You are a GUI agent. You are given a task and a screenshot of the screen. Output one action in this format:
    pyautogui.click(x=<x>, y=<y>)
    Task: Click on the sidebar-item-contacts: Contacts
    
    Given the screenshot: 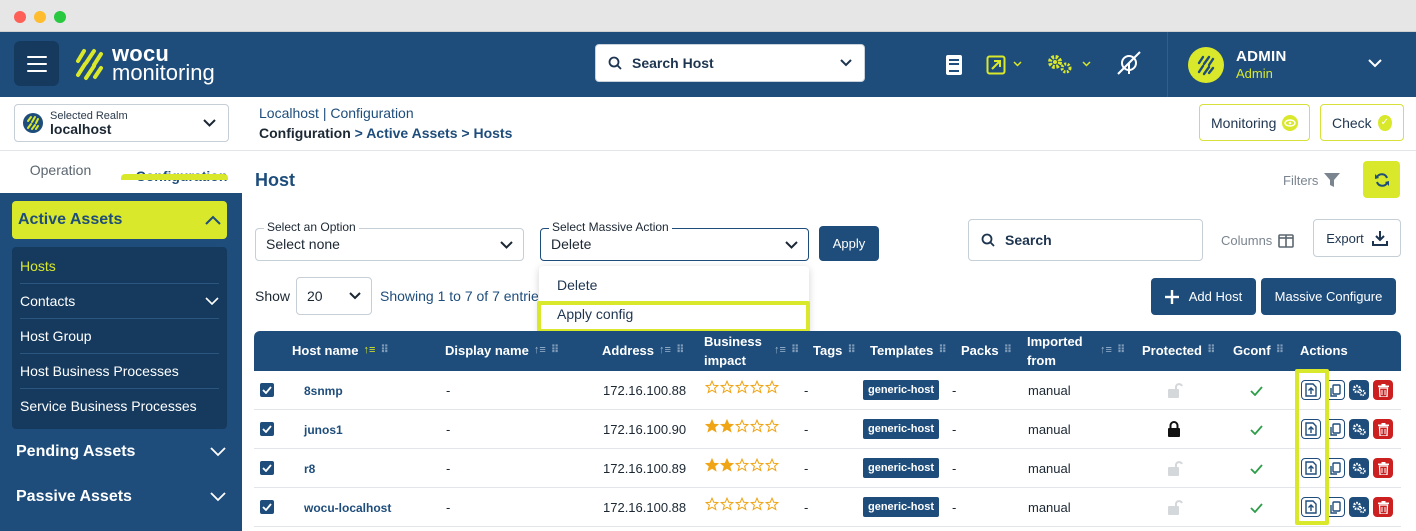 What is the action you would take?
    pyautogui.click(x=119, y=301)
    